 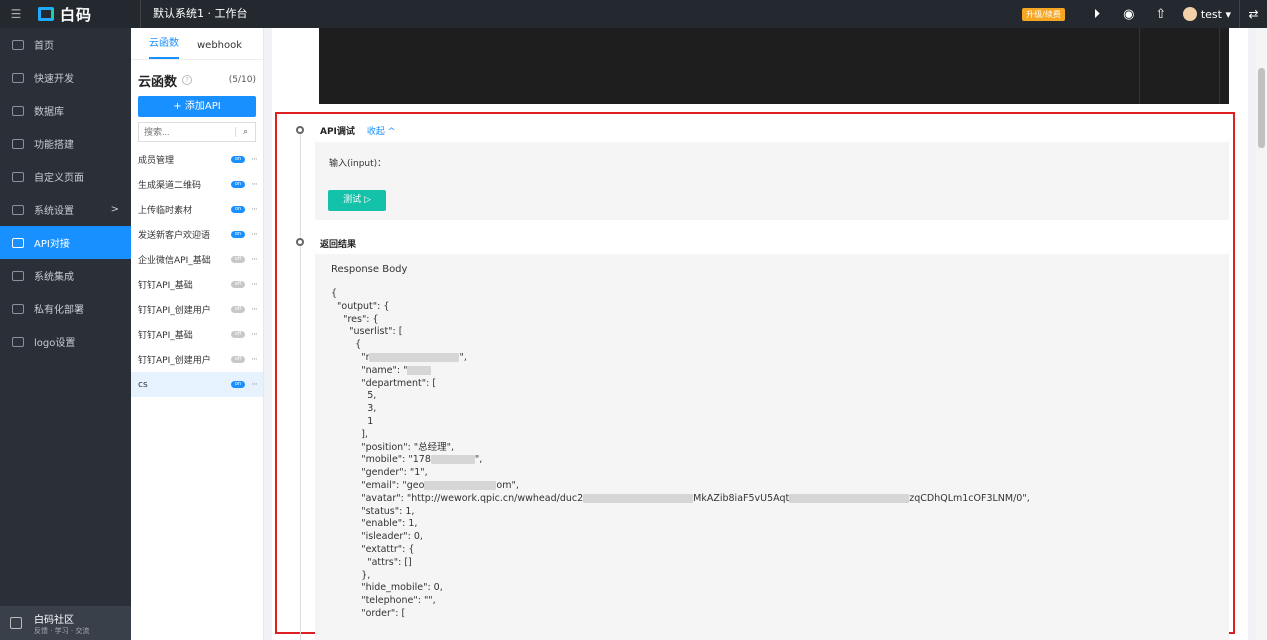 I want to click on sidebar-item-label: API对接, so click(x=52, y=244).